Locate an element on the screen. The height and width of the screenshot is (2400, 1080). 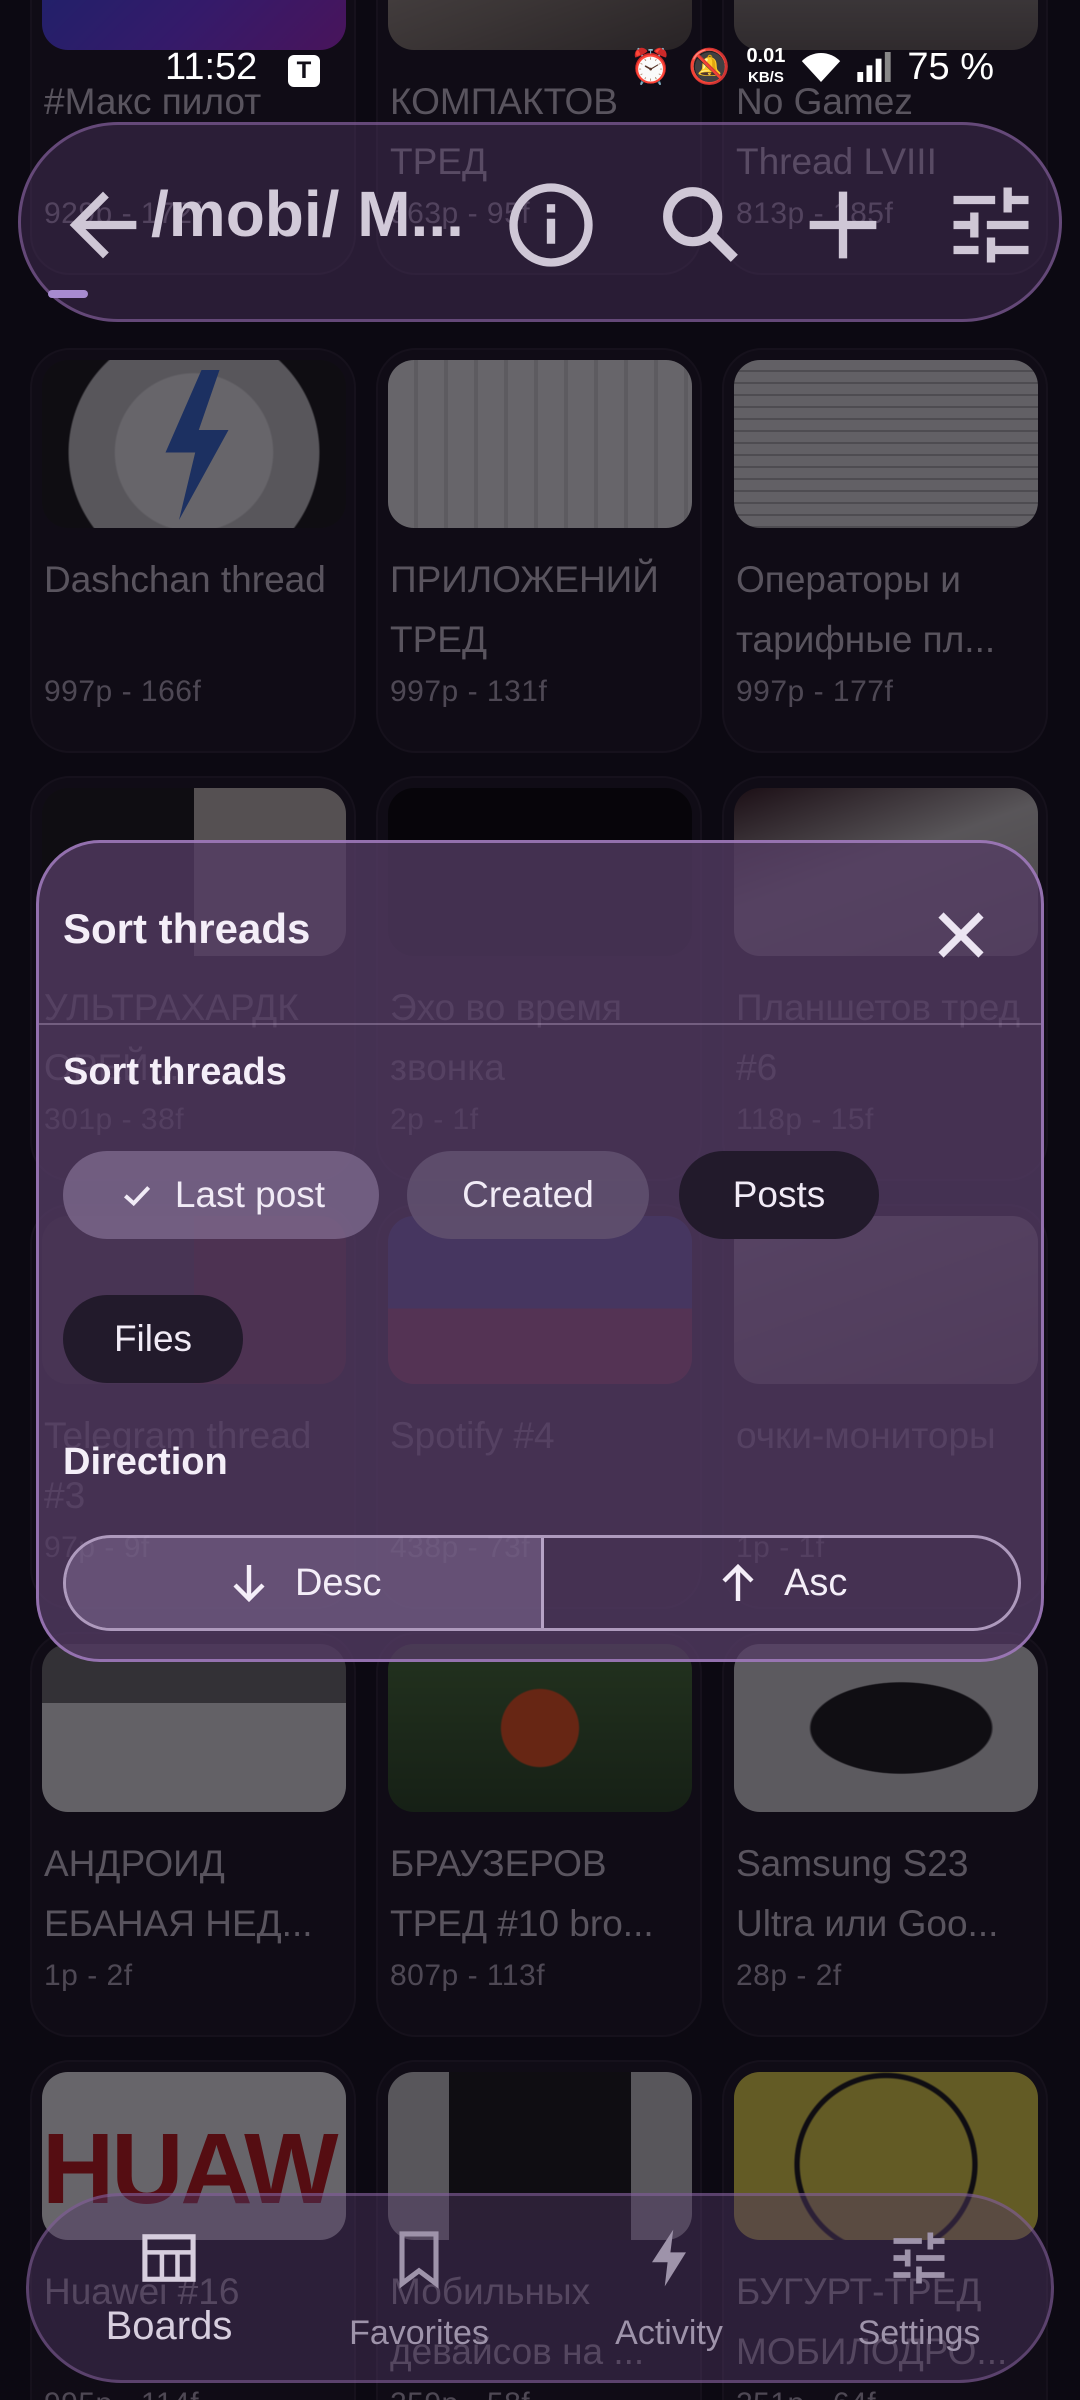
check-icon is located at coordinates (137, 1196).